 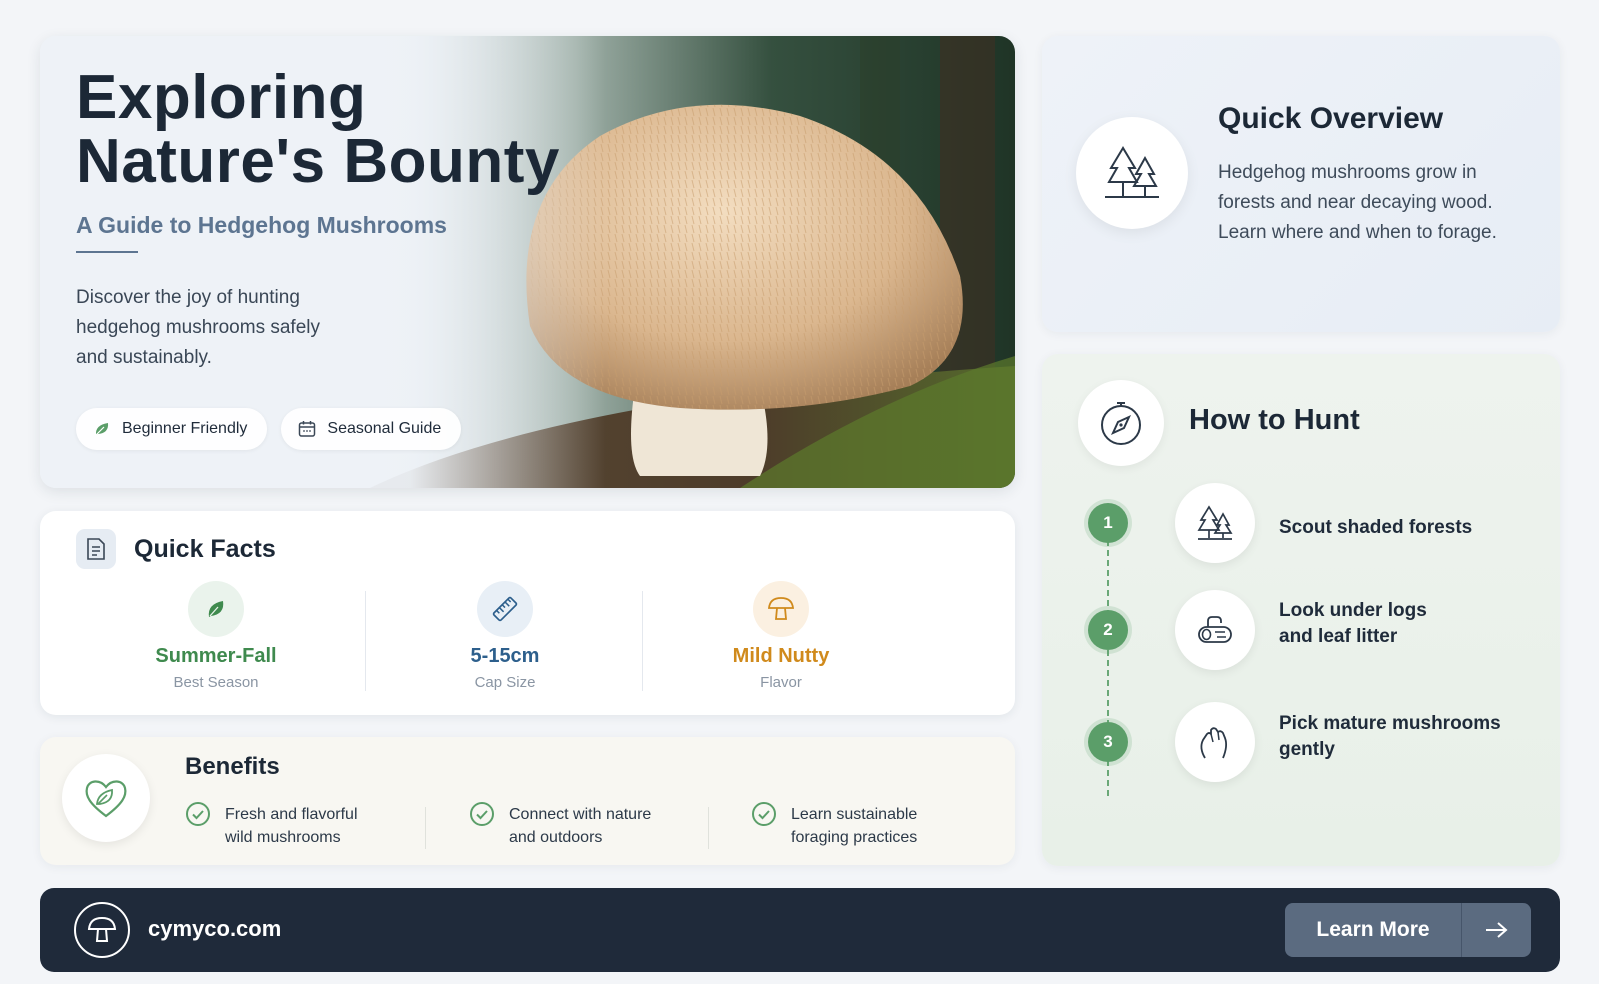 I want to click on document-icon, so click(x=96, y=549).